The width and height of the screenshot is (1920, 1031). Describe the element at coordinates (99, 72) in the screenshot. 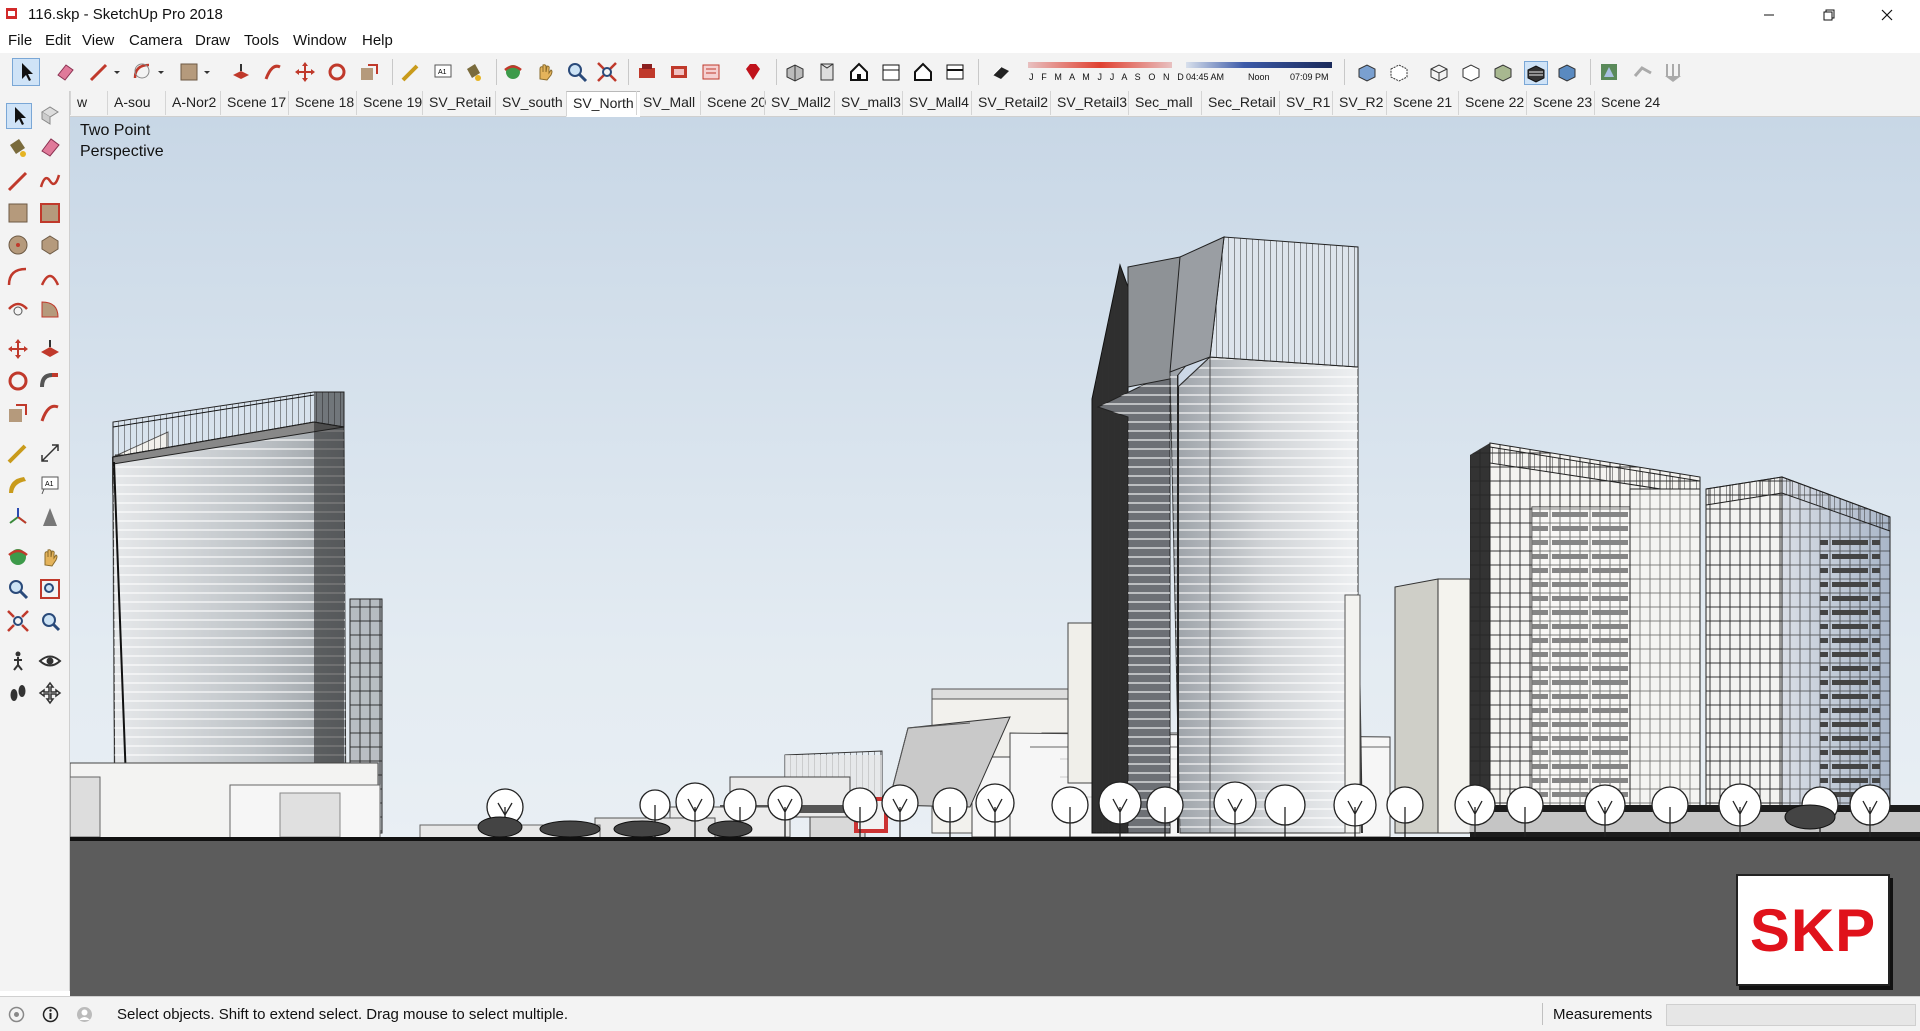

I see `line-tool-icon` at that location.